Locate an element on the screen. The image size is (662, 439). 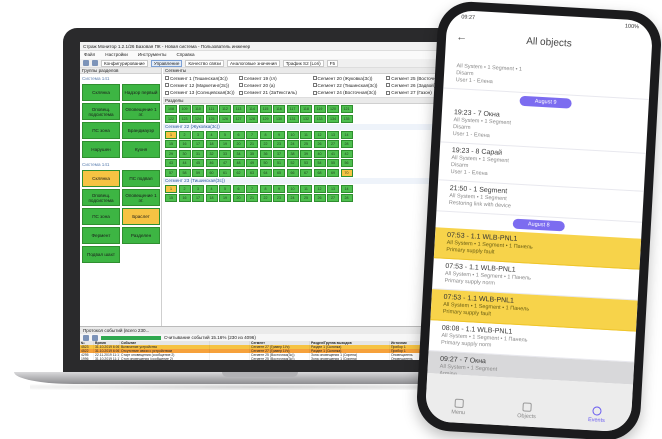
zone-tile: 41 is located at coordinates (333, 153).